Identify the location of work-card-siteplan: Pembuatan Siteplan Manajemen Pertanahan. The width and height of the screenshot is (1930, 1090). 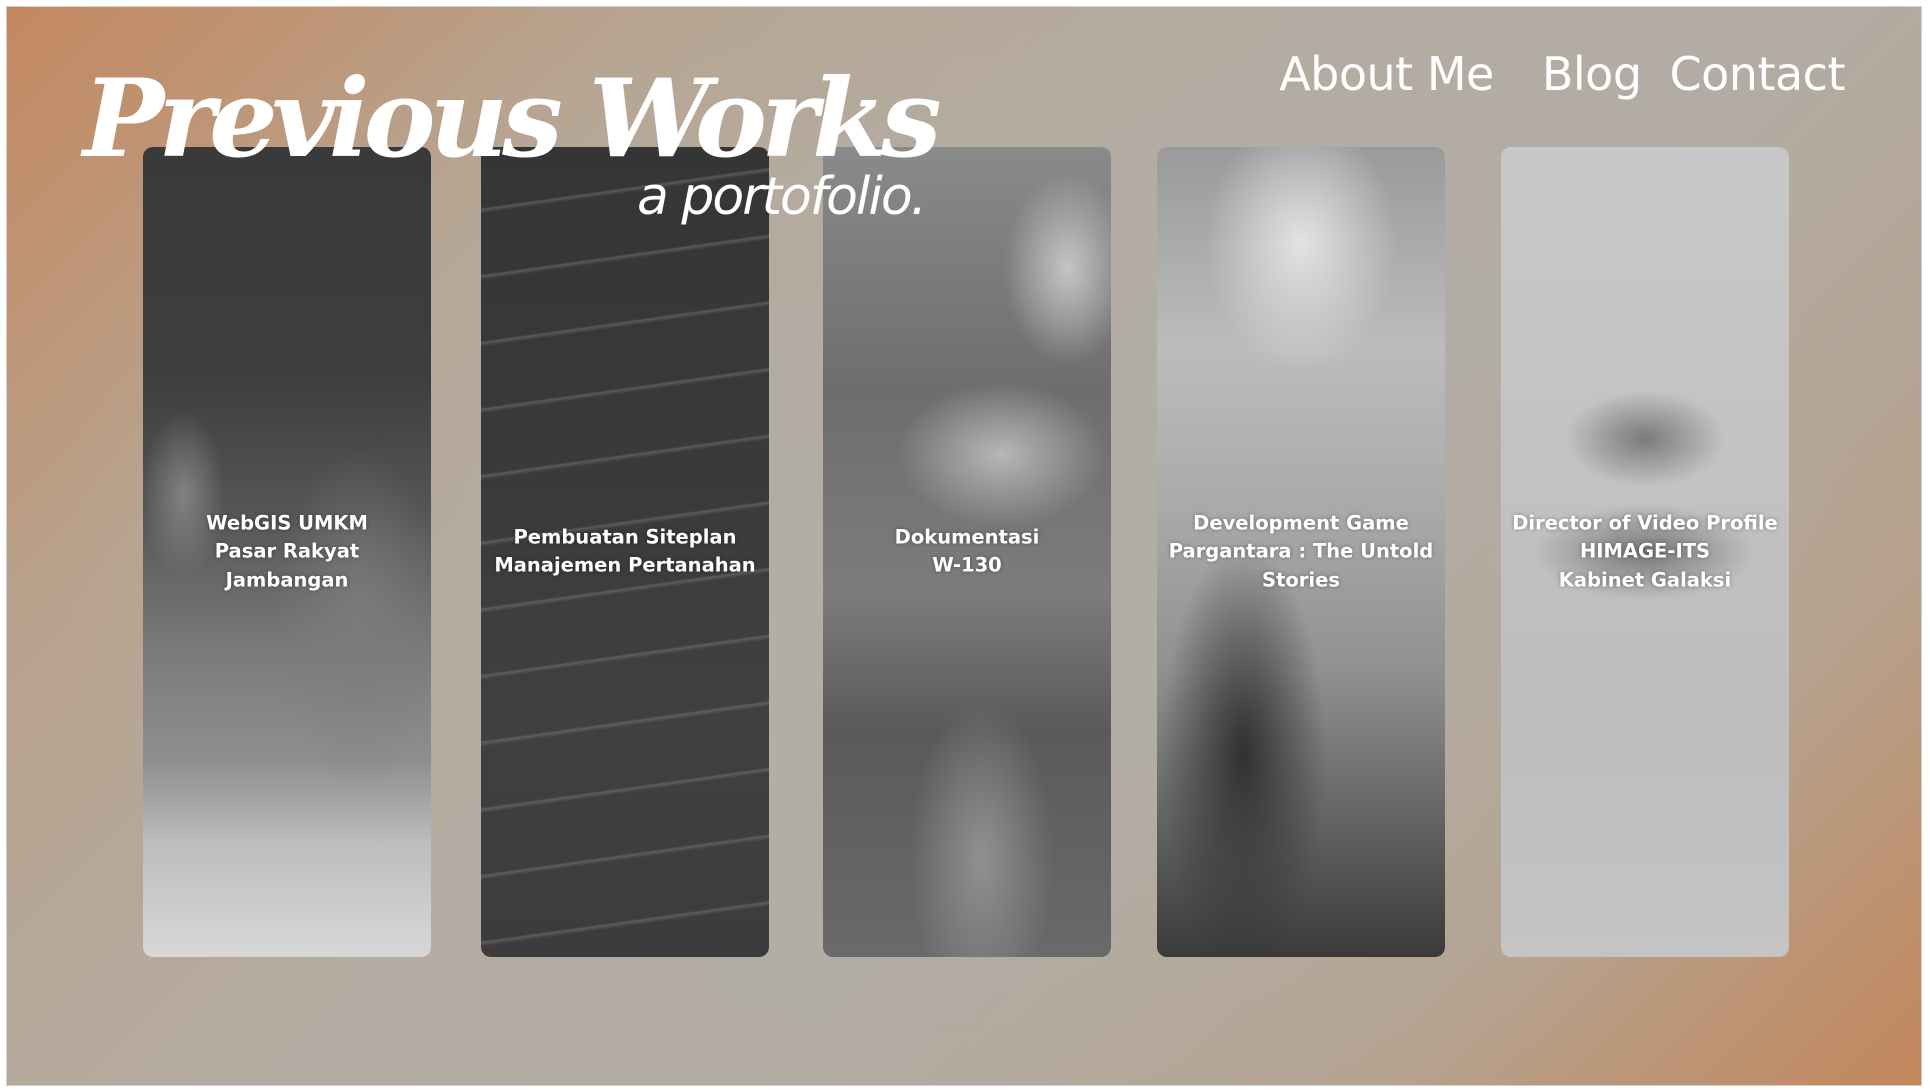
(625, 552).